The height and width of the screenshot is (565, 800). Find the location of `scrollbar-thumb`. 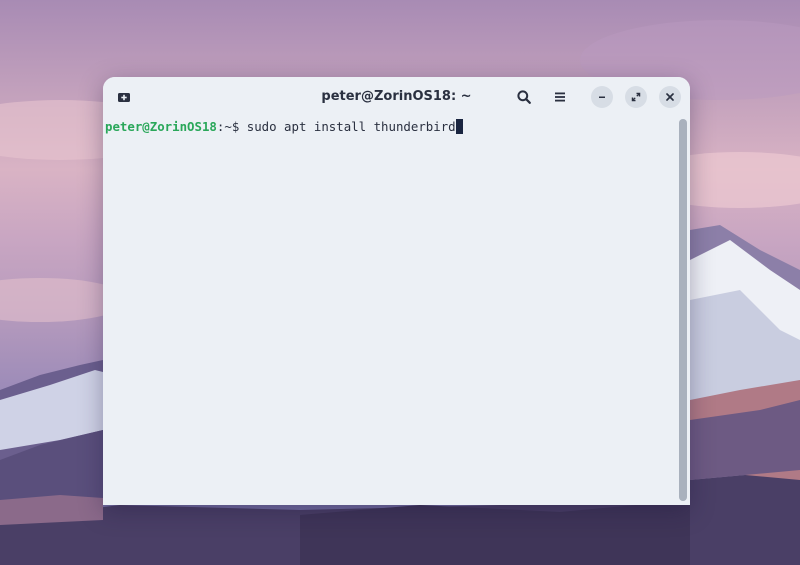

scrollbar-thumb is located at coordinates (683, 310).